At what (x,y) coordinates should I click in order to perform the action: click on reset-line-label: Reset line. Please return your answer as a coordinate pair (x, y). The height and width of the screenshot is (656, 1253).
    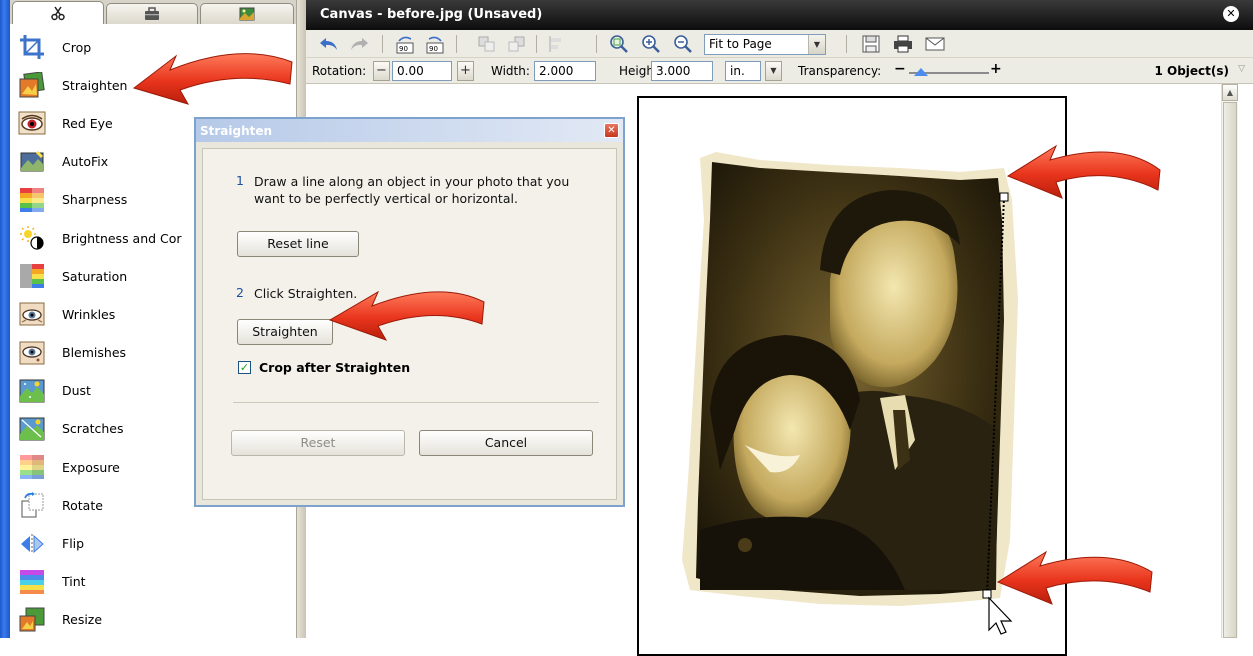
    Looking at the image, I should click on (298, 243).